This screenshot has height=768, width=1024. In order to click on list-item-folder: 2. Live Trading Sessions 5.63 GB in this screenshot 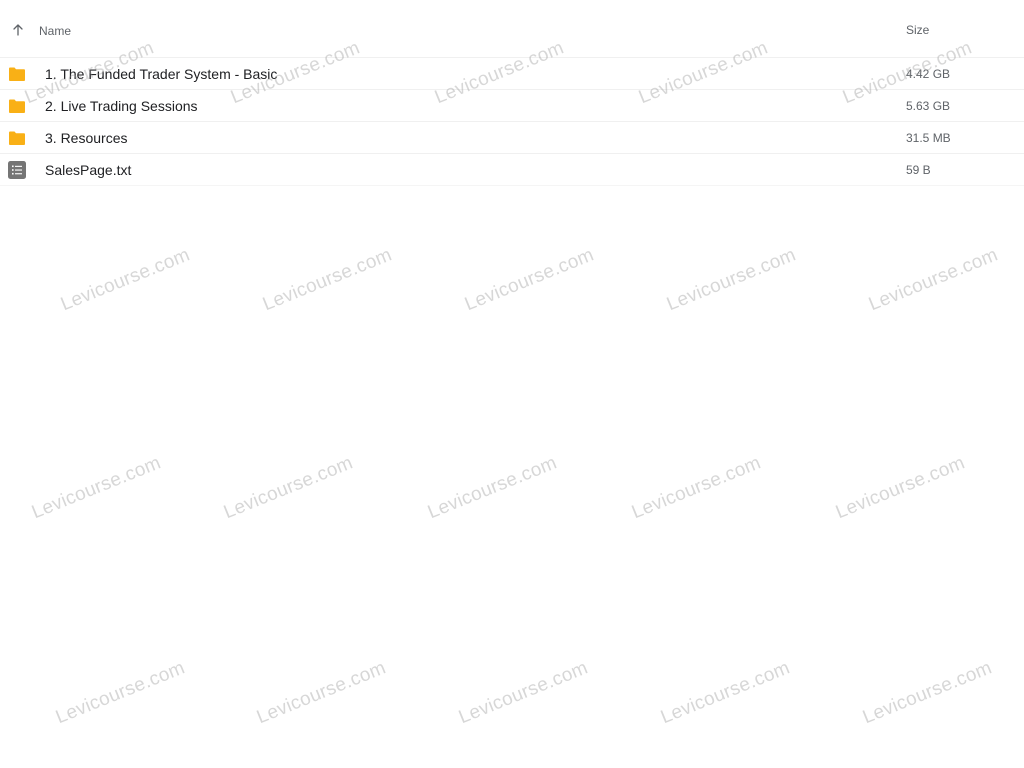, I will do `click(512, 106)`.